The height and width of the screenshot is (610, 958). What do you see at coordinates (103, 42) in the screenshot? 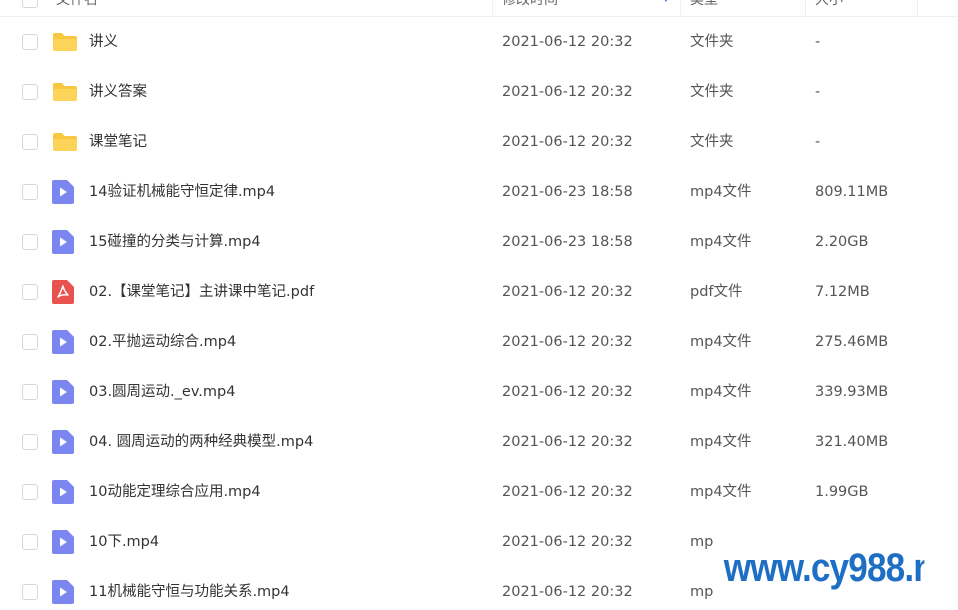
I see `file-name: 讲义` at bounding box center [103, 42].